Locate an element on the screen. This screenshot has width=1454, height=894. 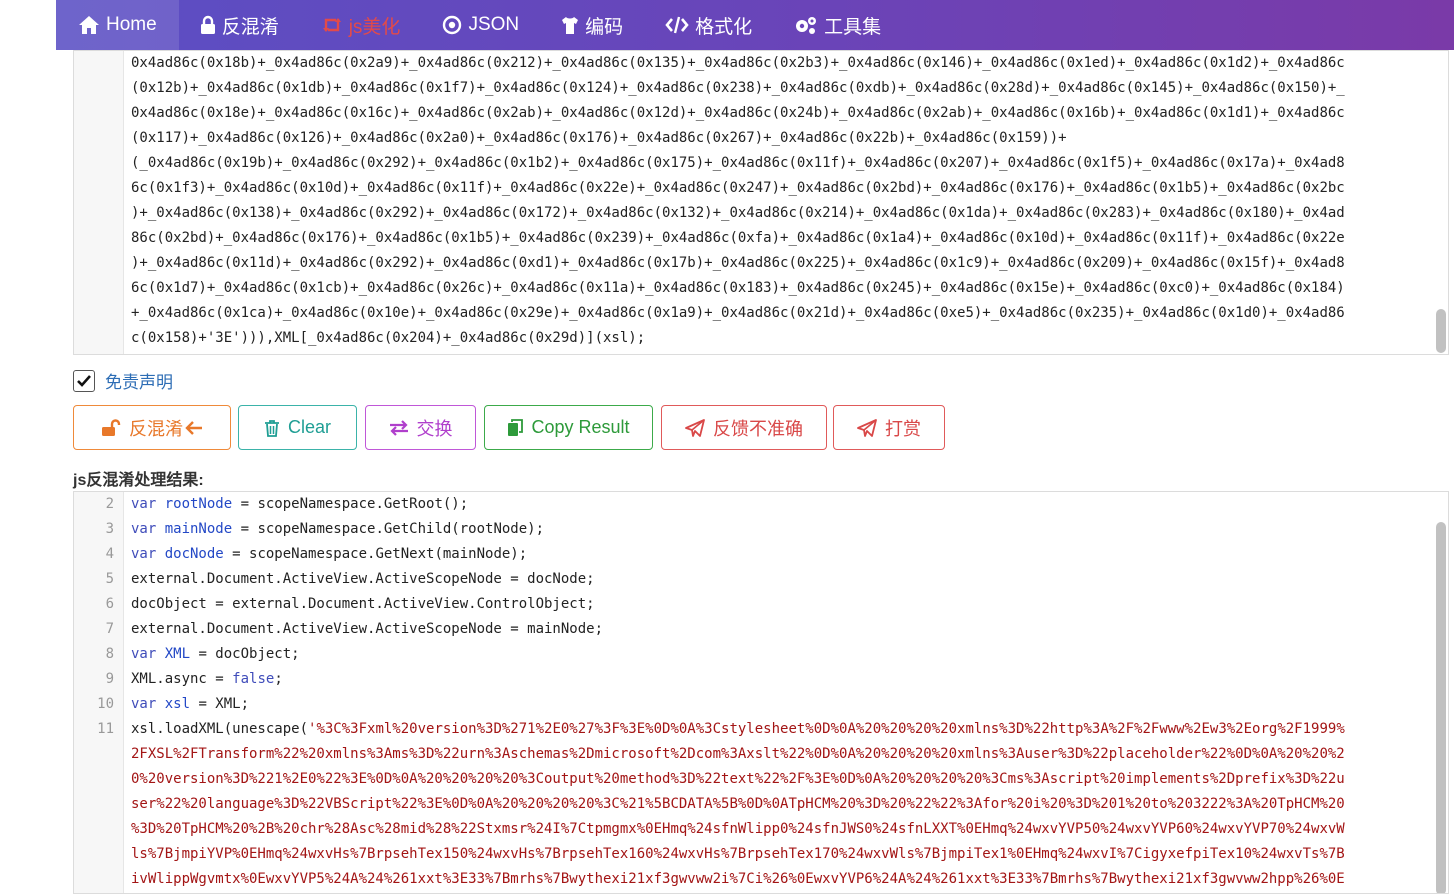
editor-gutter is located at coordinates (99, 202).